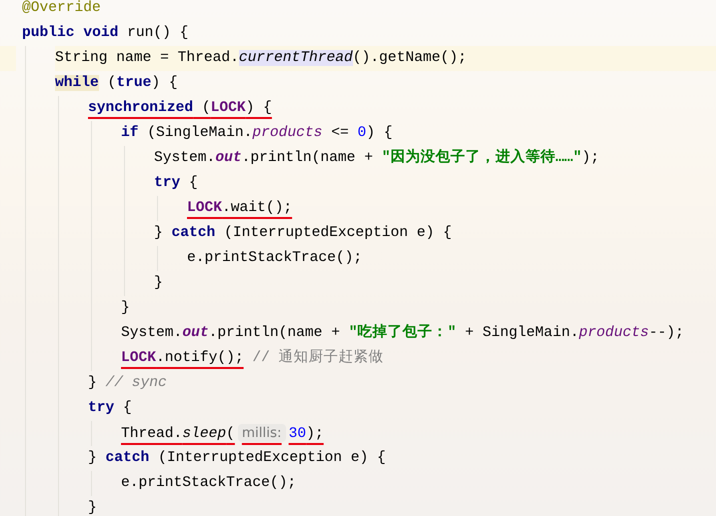 Image resolution: width=716 pixels, height=516 pixels. I want to click on code-text: Thread.sleep(, so click(178, 434).